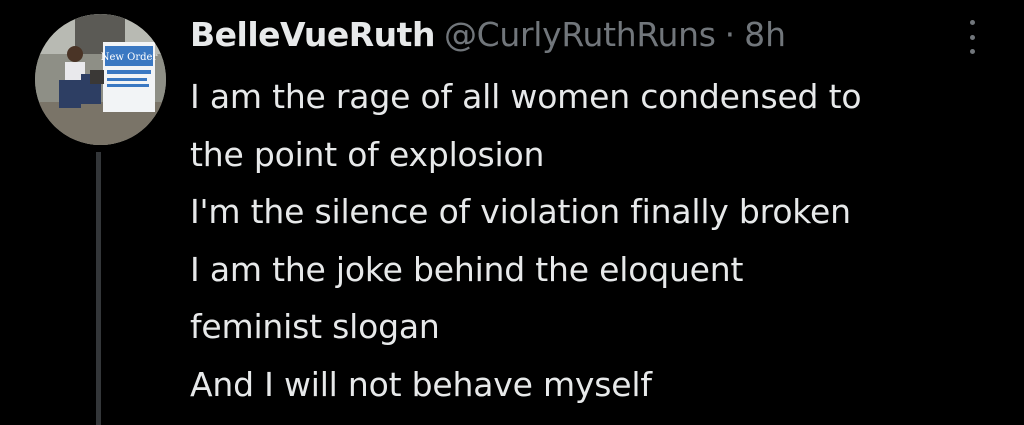 The width and height of the screenshot is (1024, 425). I want to click on more-vertical-icon, so click(972, 37).